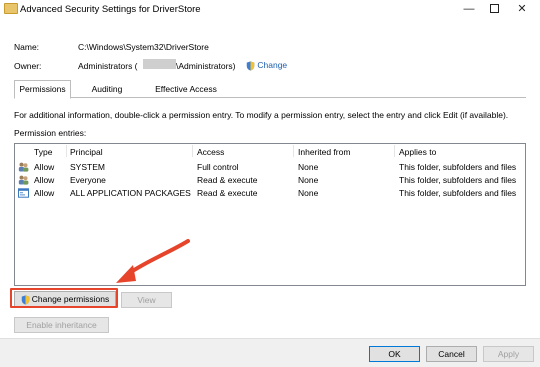 This screenshot has width=540, height=367. What do you see at coordinates (27, 47) in the screenshot?
I see `name-label: Name:` at bounding box center [27, 47].